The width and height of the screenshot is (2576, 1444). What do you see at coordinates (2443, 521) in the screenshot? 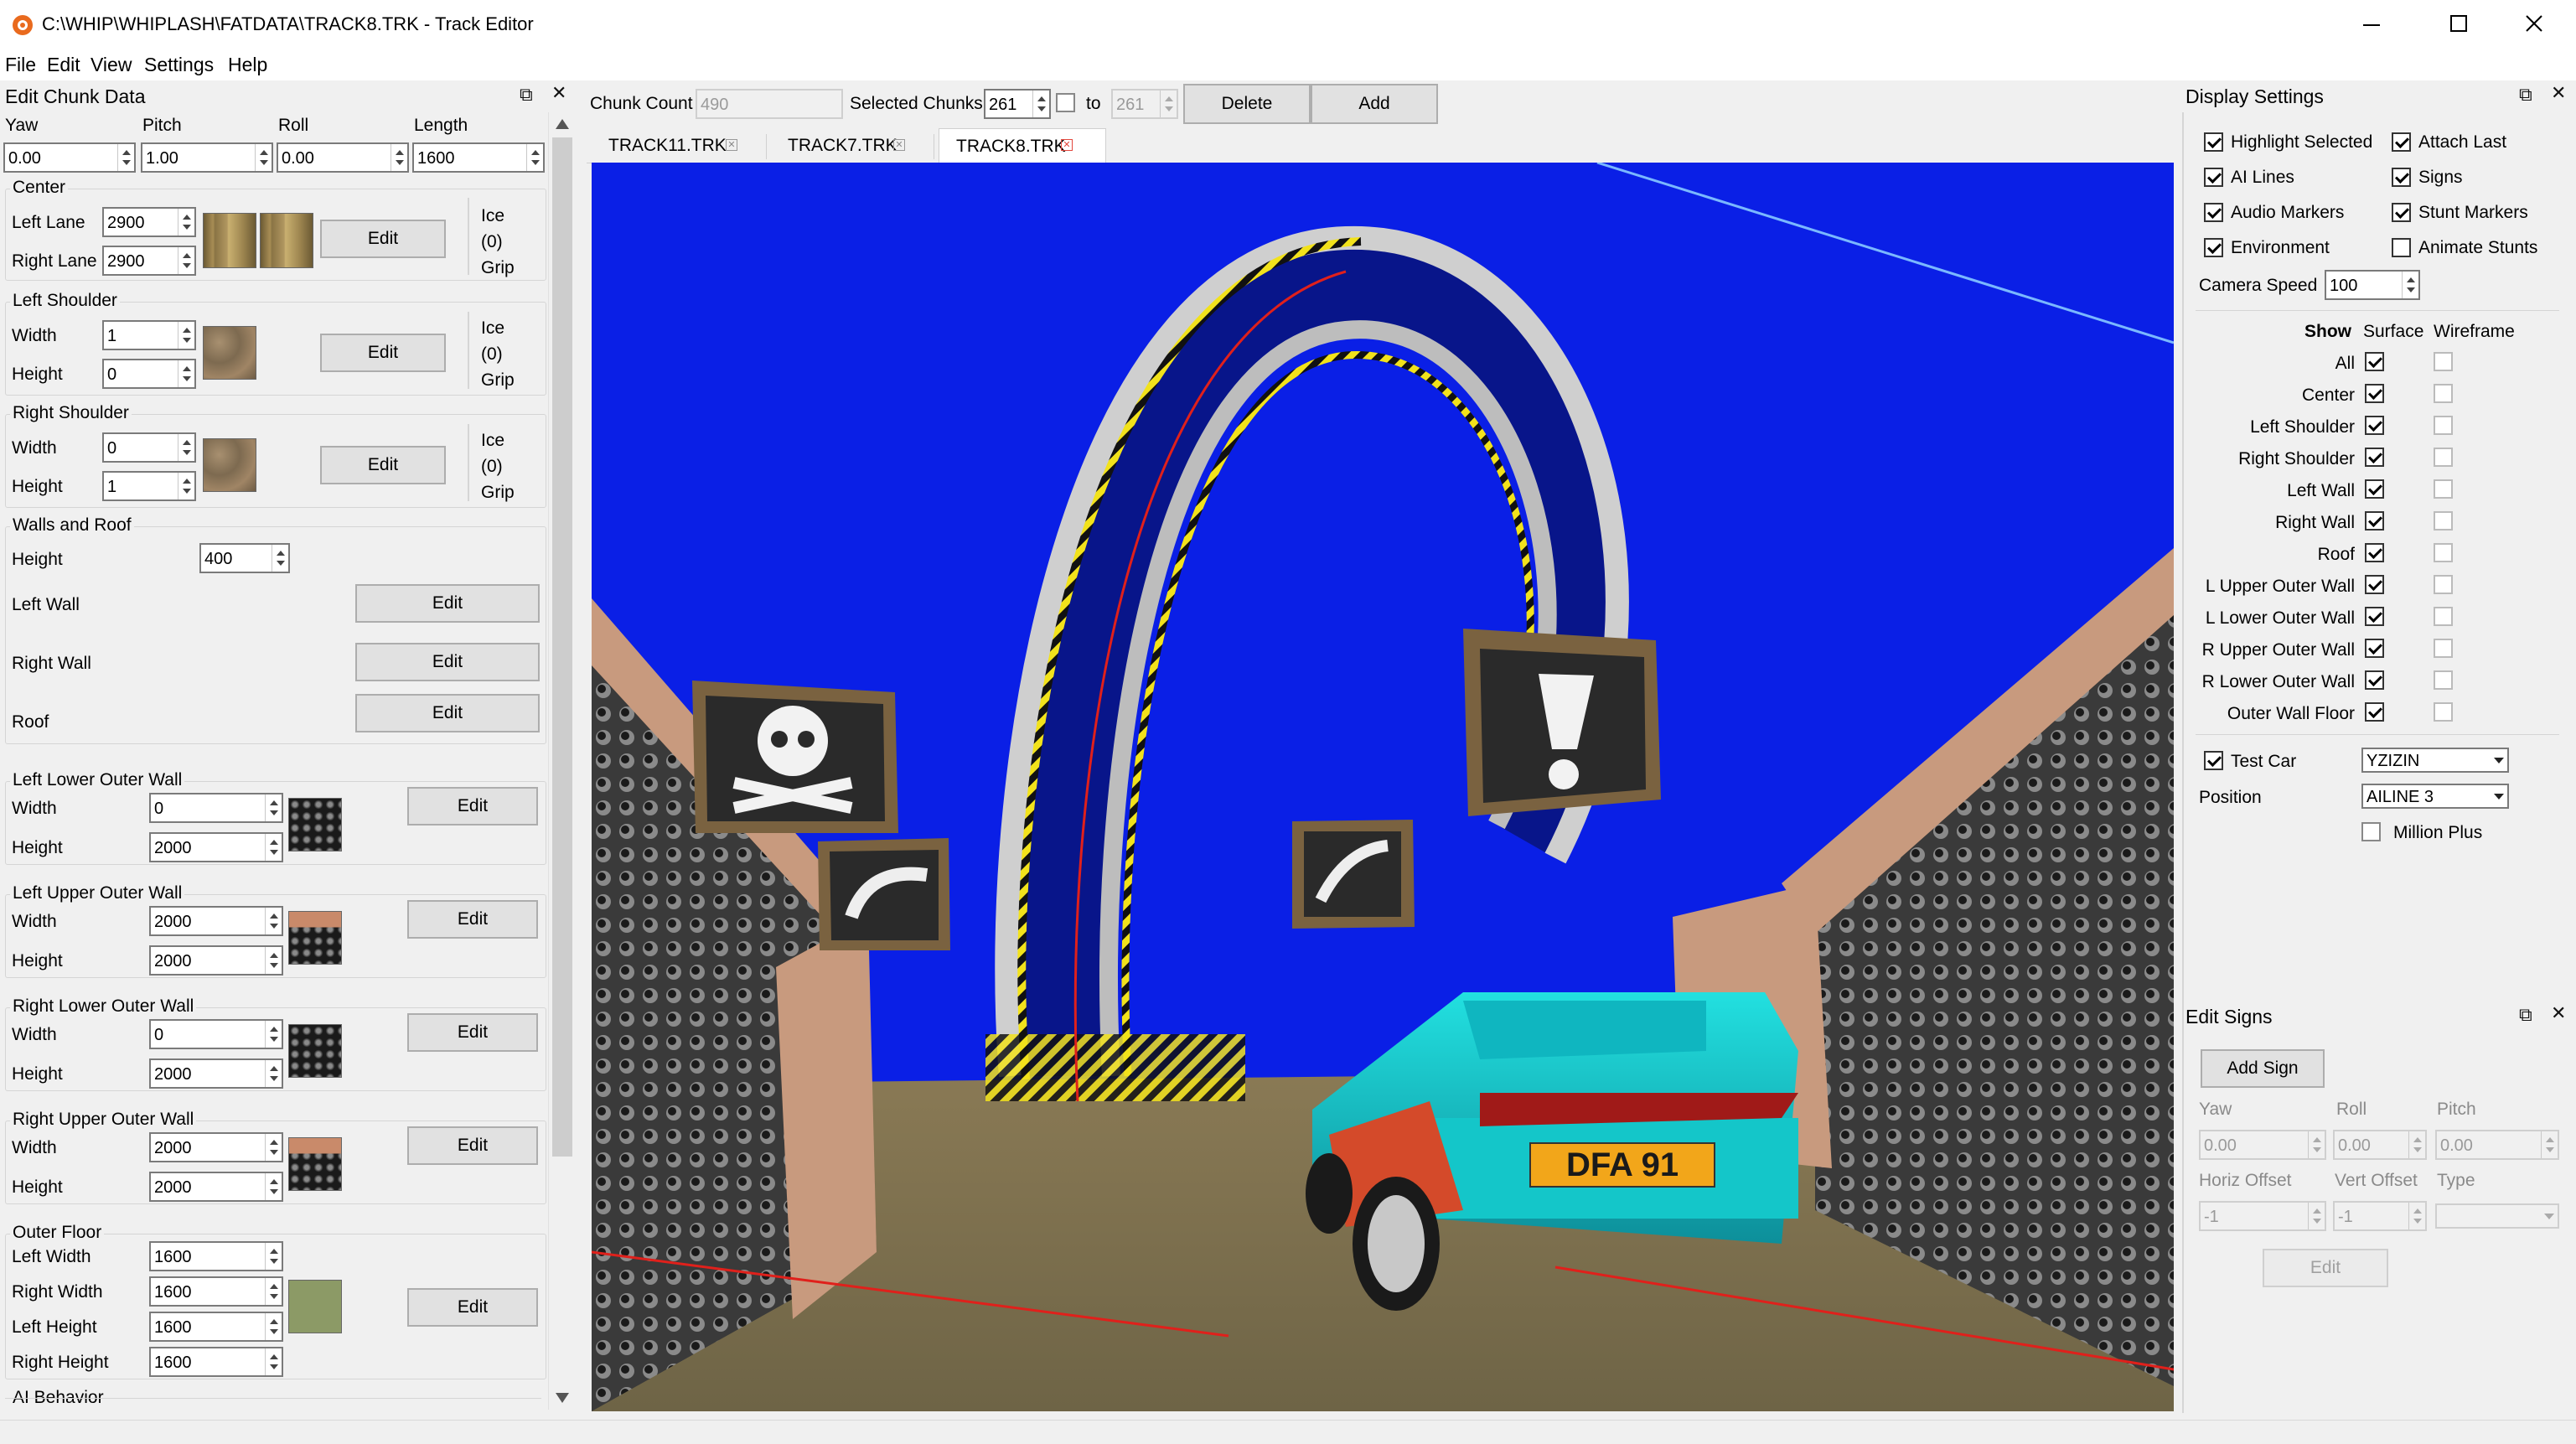
I see `wireframe-checkbox-right-wall` at bounding box center [2443, 521].